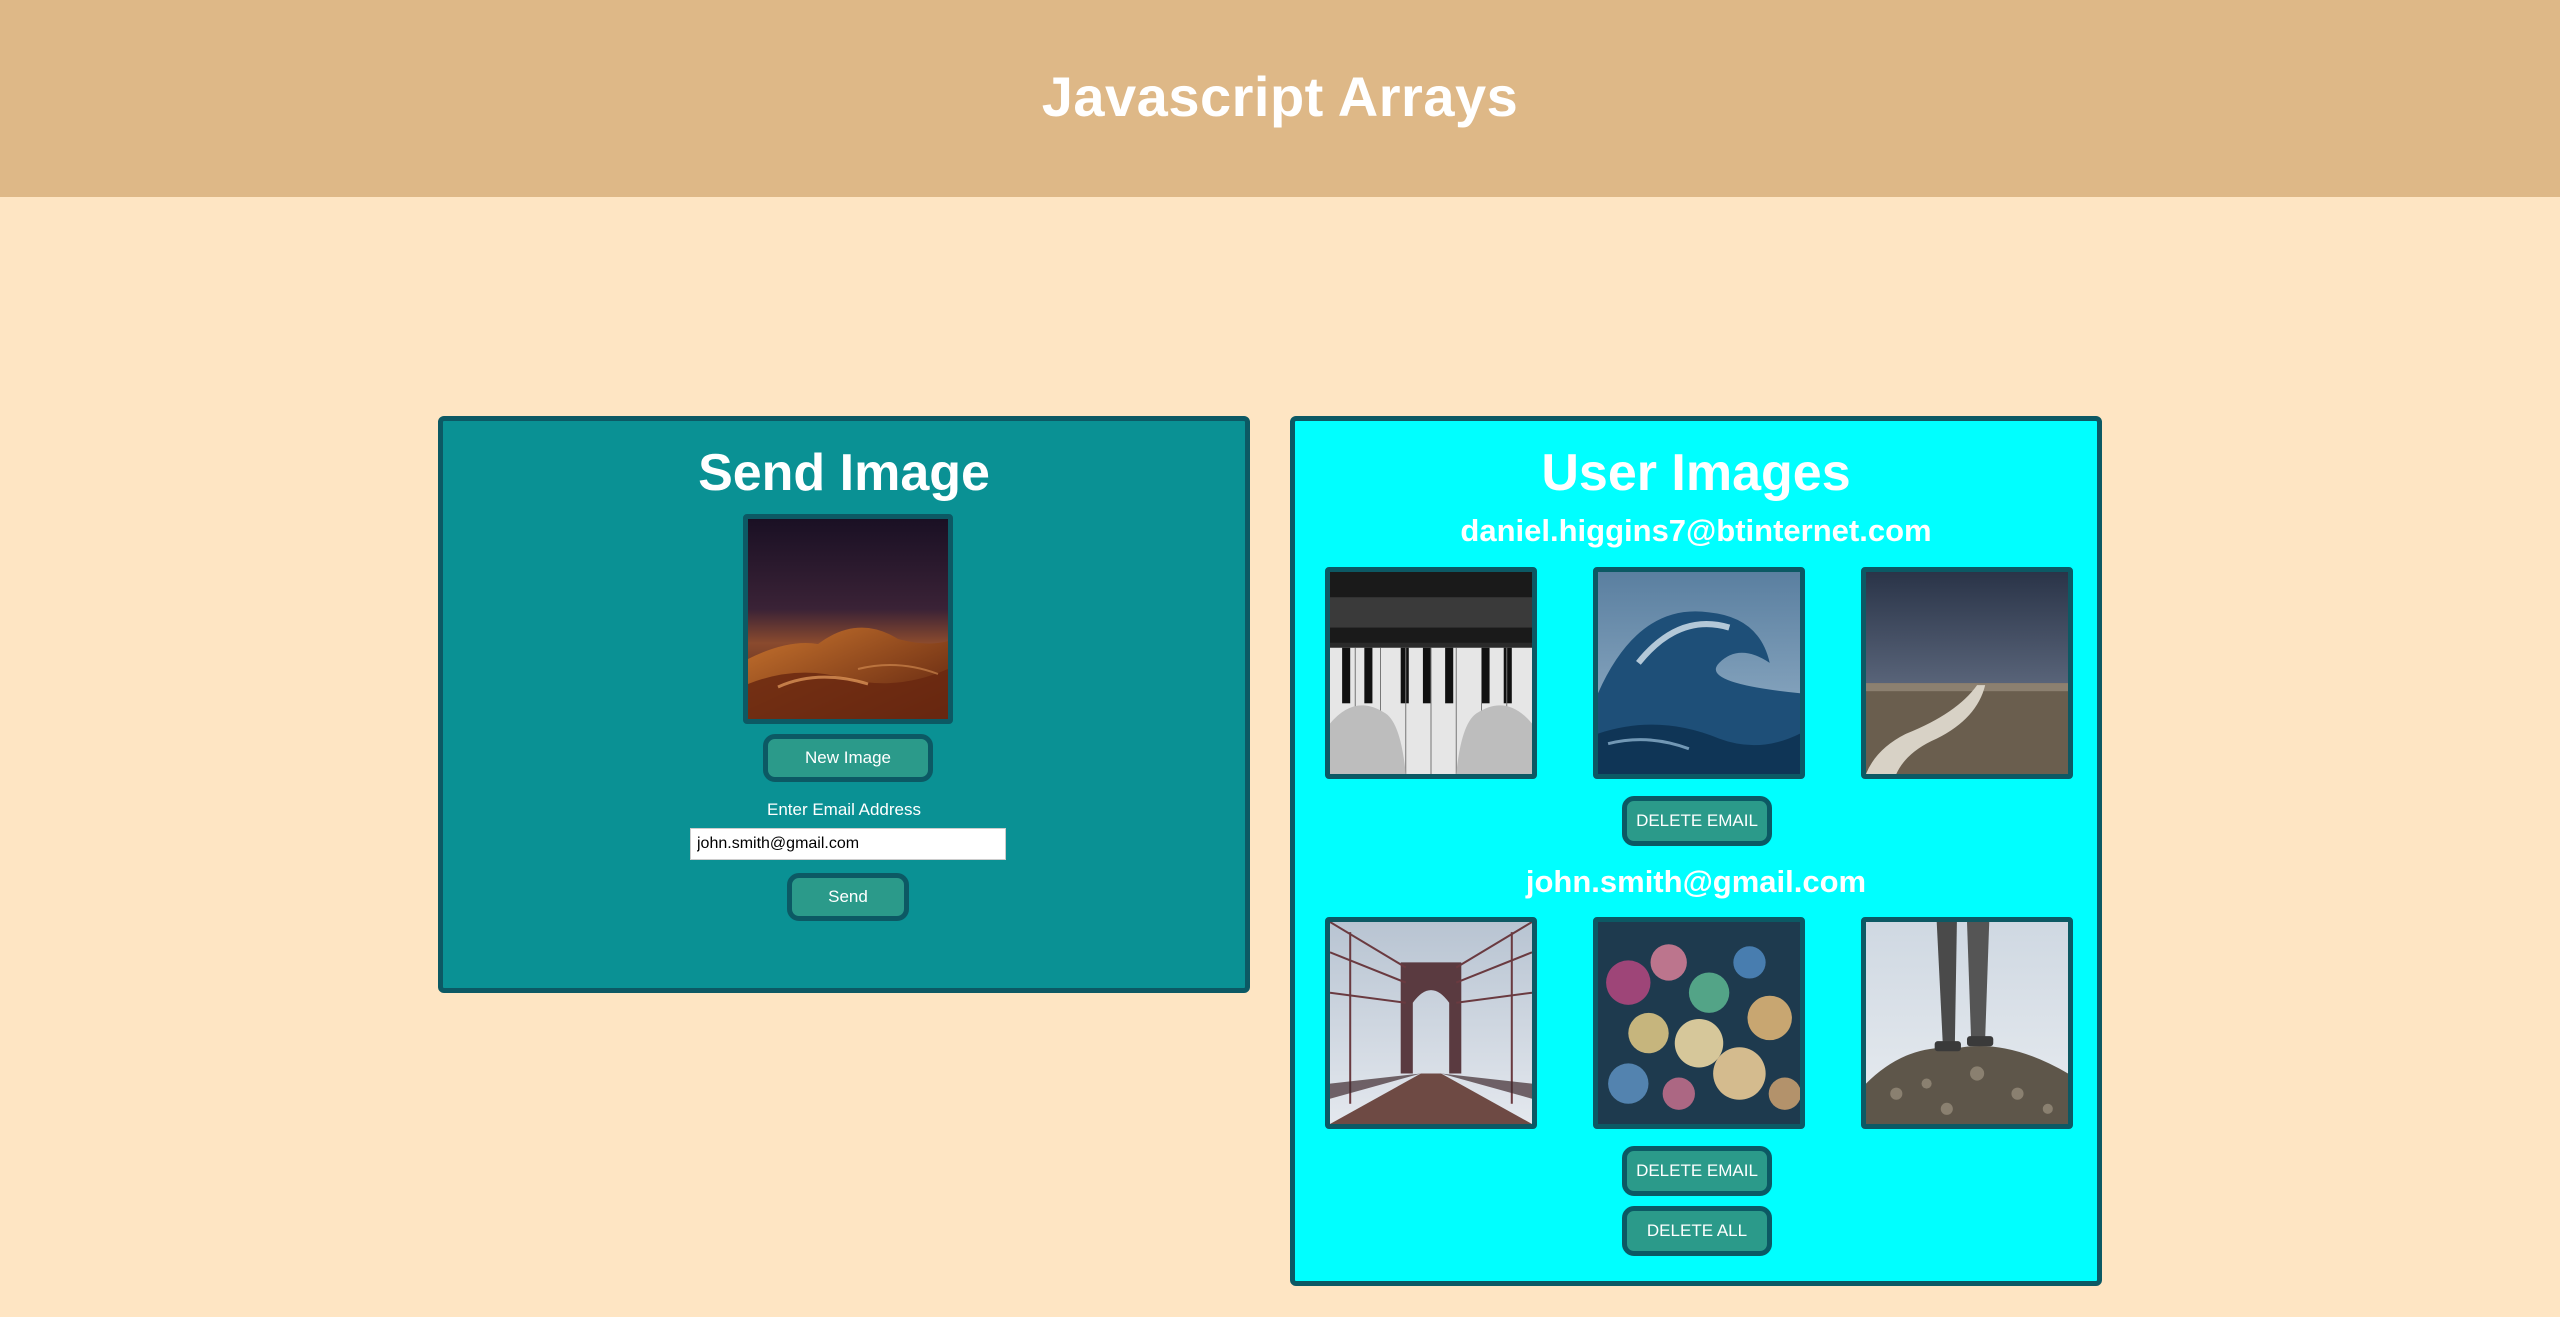 This screenshot has height=1317, width=2560. I want to click on user-email-heading: john.smith@gmail.com, so click(1696, 881).